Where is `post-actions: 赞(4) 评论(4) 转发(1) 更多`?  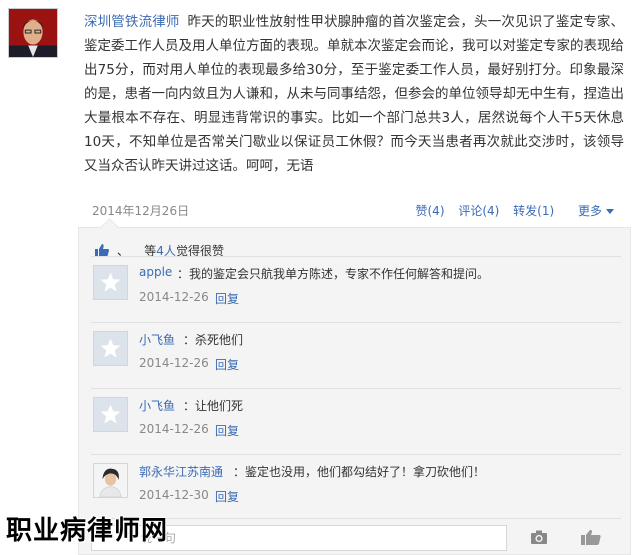 post-actions: 赞(4) 评论(4) 转发(1) 更多 is located at coordinates (510, 210).